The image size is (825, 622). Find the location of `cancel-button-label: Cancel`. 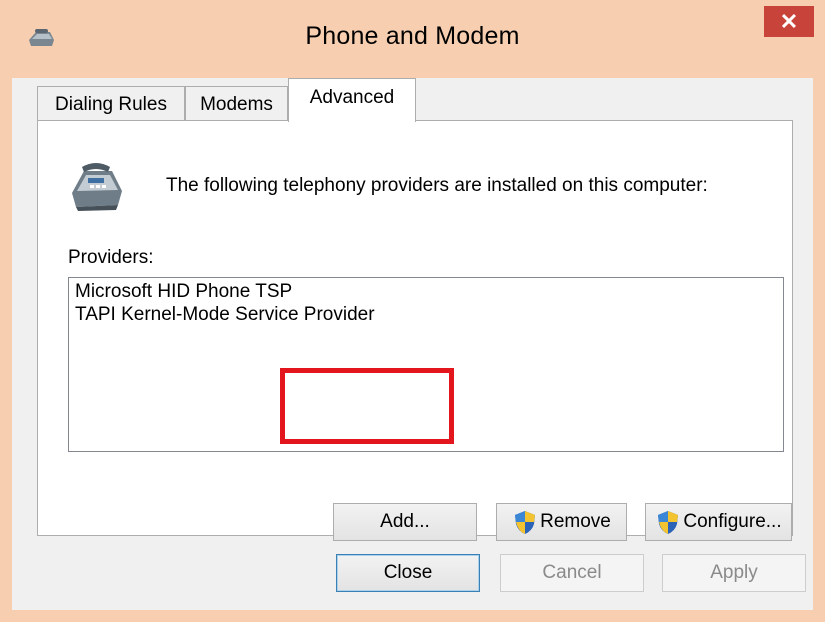

cancel-button-label: Cancel is located at coordinates (572, 572).